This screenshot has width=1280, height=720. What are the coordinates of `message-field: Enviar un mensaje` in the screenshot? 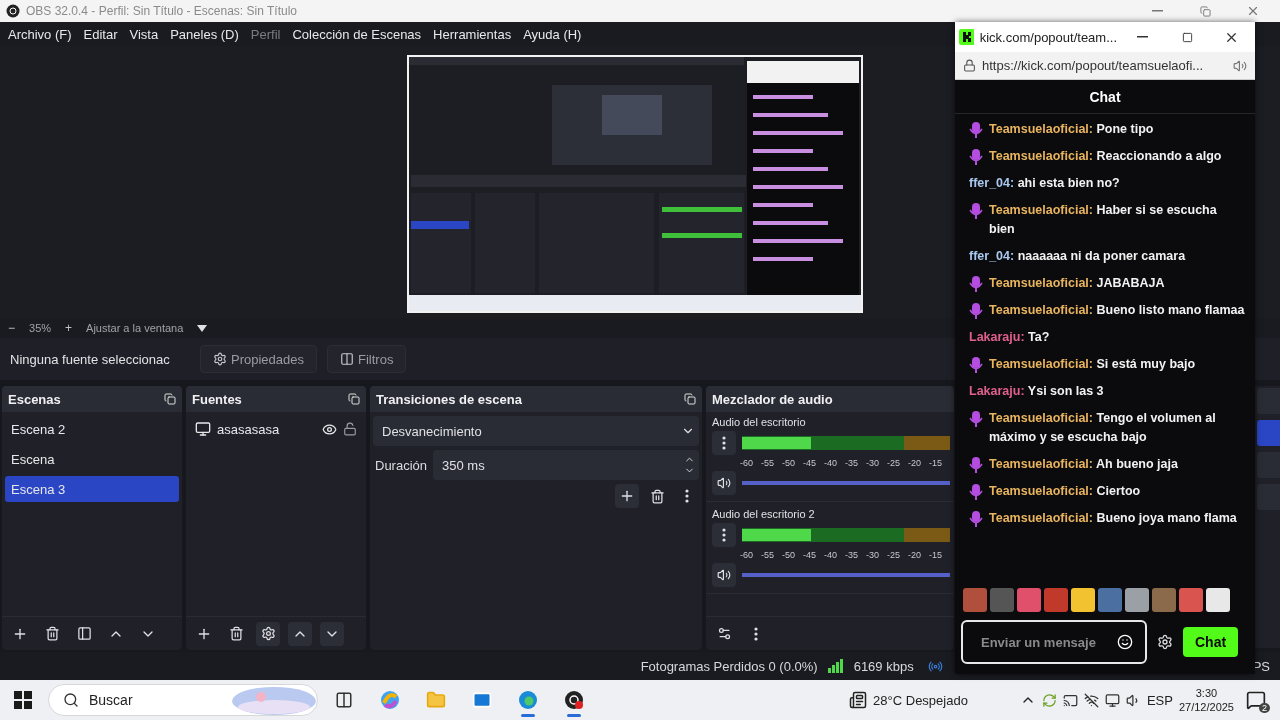 It's located at (1054, 642).